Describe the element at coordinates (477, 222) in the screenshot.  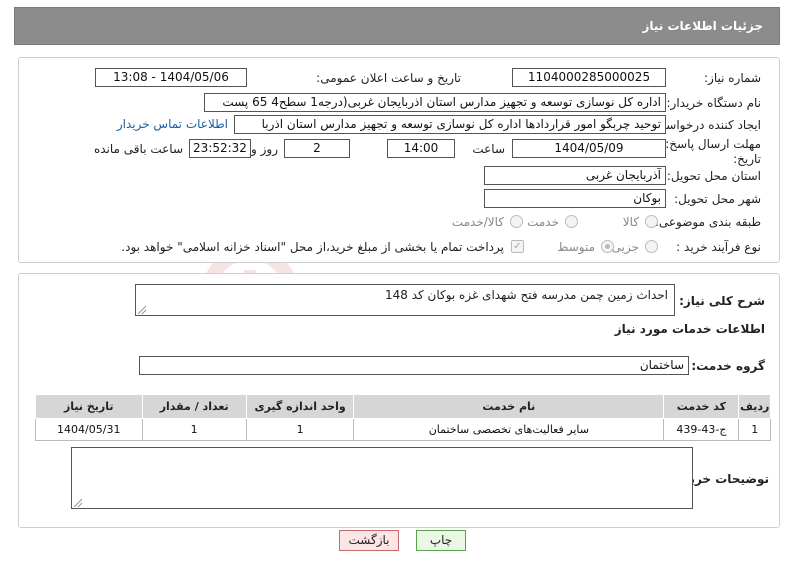
I see `category-mixed-label: کالا/خدمت` at that location.